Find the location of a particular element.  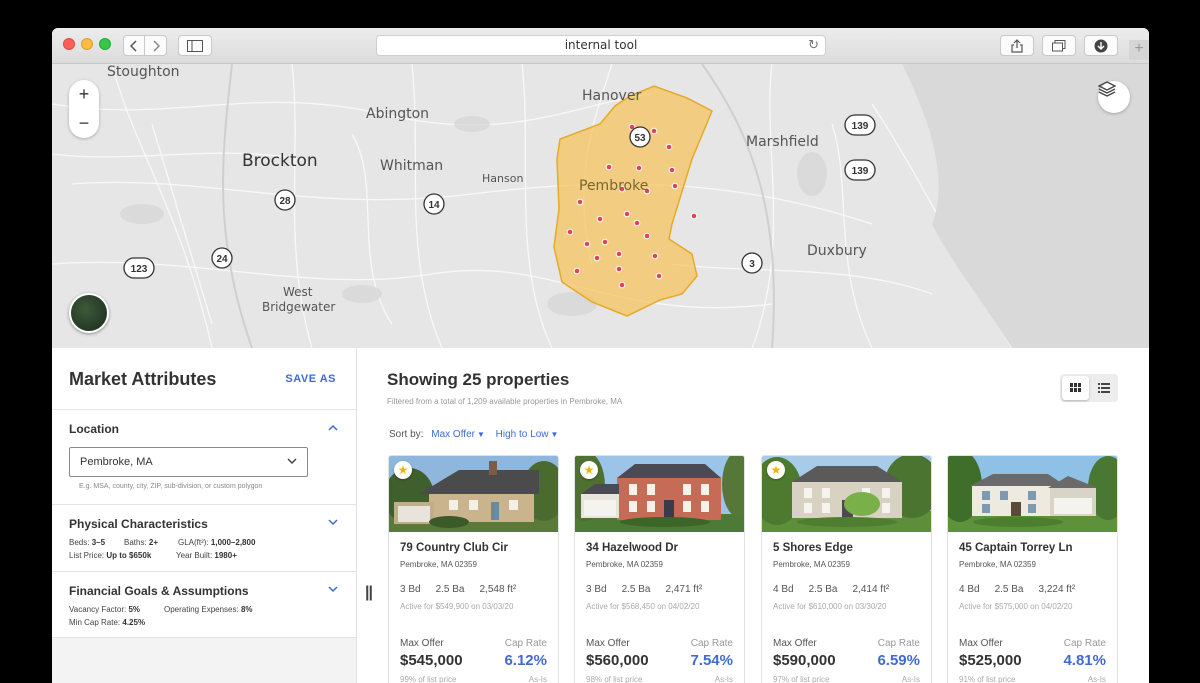

svg-text: 14 is located at coordinates (434, 205).